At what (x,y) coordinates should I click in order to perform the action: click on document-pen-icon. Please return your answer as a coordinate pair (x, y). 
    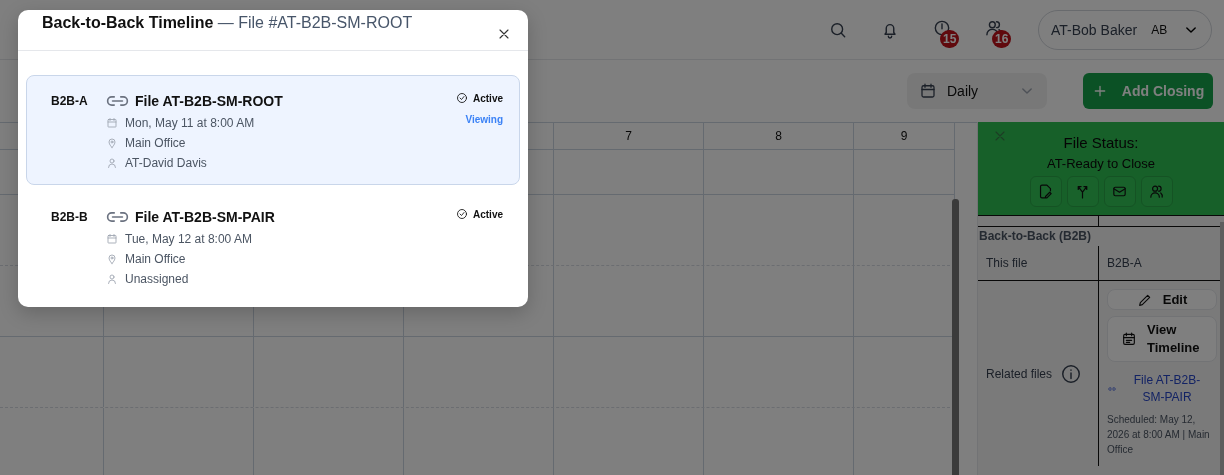
    Looking at the image, I should click on (1045, 191).